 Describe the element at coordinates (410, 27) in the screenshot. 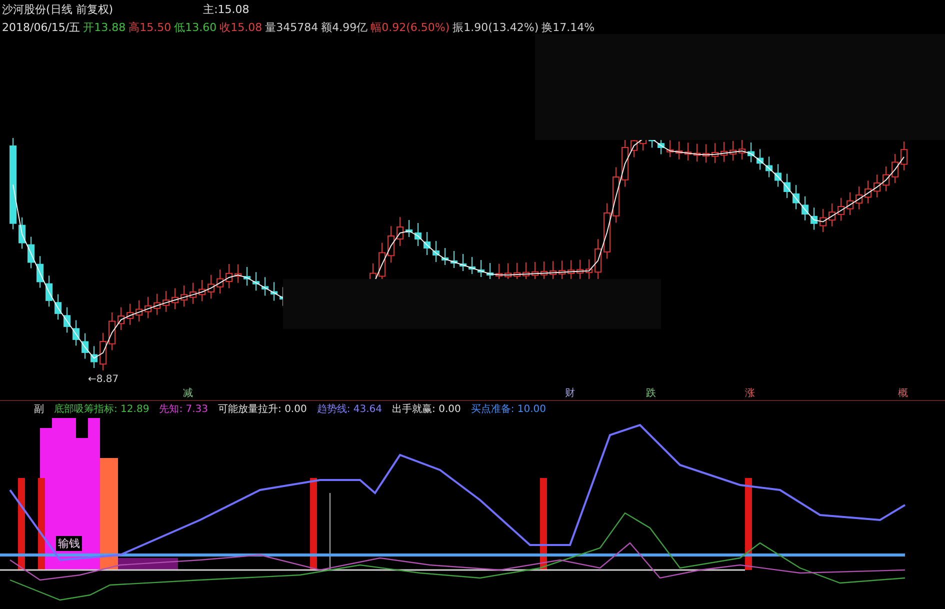

I see `quote-value: 幅0.92(6.50%)` at that location.